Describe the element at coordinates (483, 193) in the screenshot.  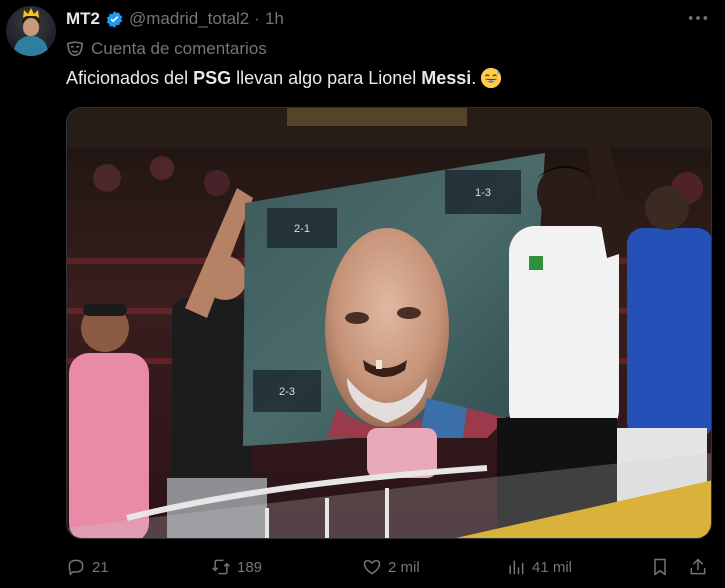
I see `banner-score-top-right: 1-3` at that location.